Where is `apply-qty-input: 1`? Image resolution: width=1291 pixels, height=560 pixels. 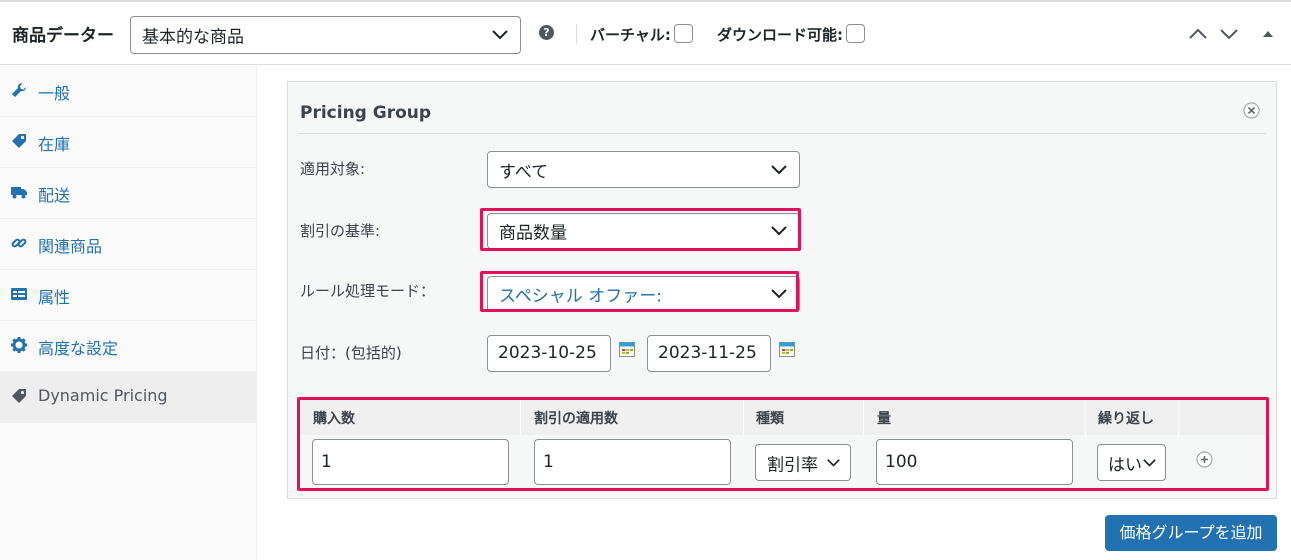
apply-qty-input: 1 is located at coordinates (632, 462).